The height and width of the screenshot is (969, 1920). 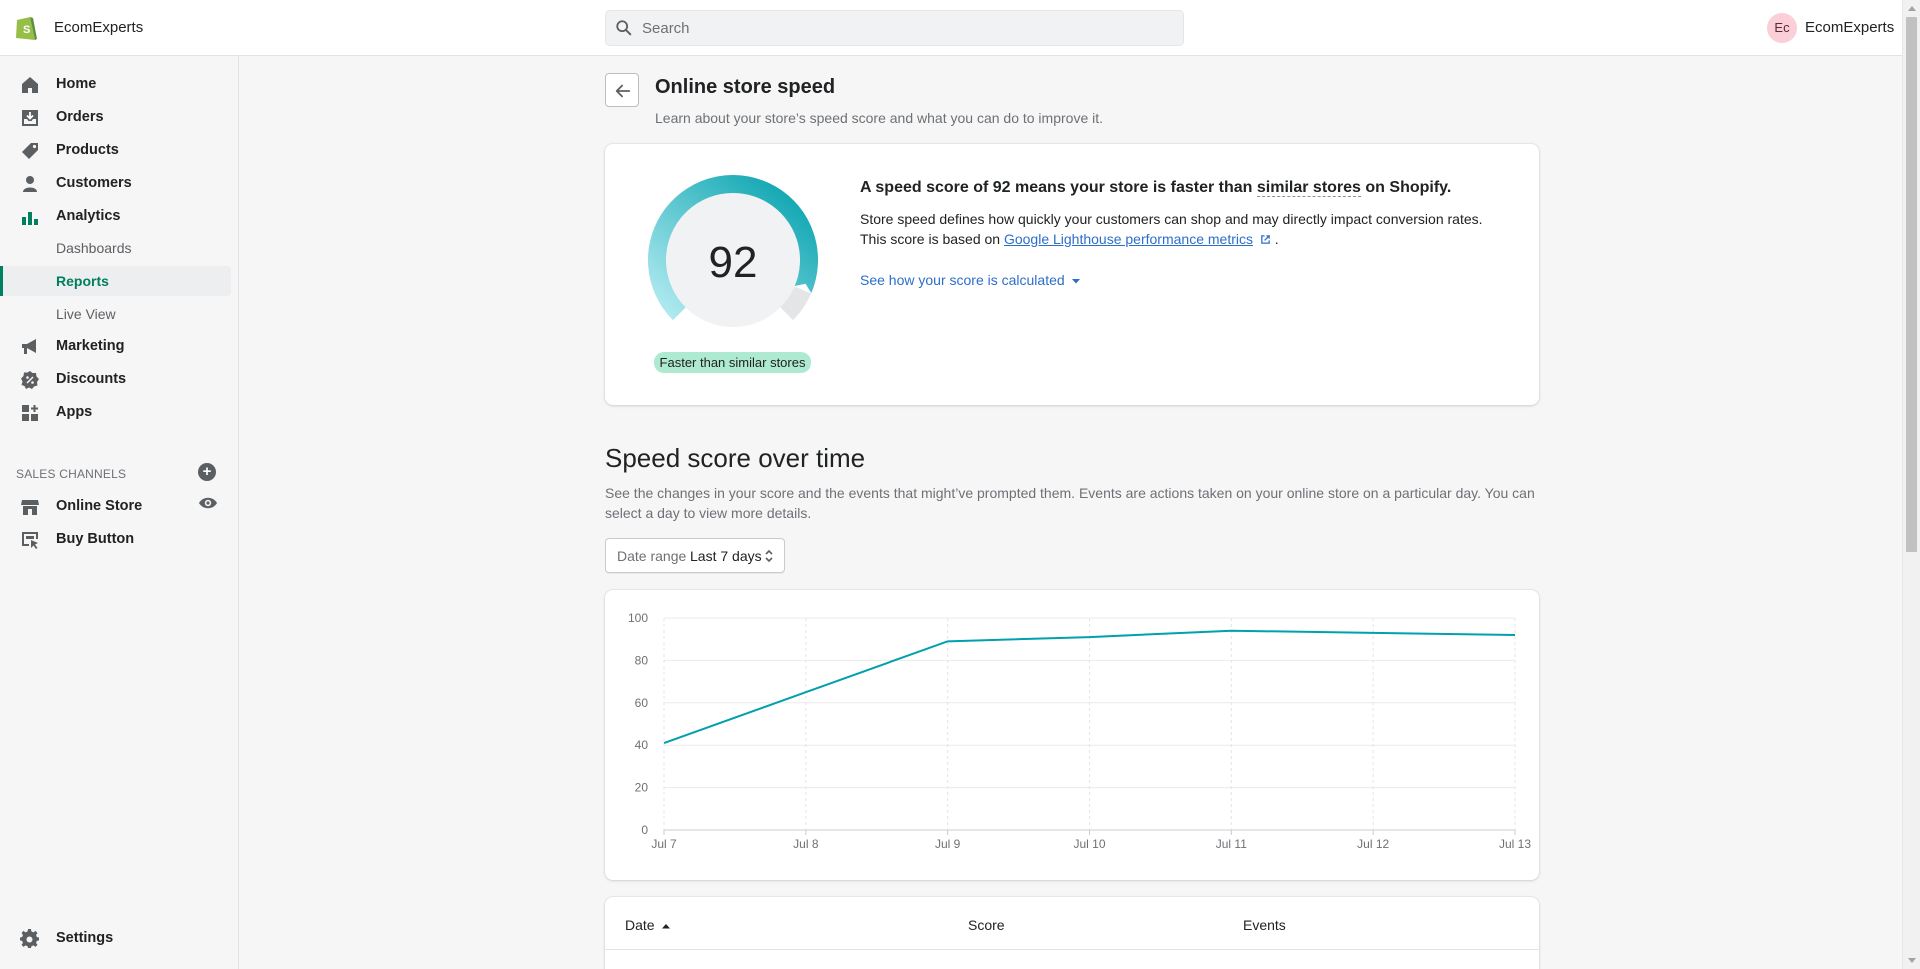 I want to click on description-text-end: ., so click(x=1276, y=239).